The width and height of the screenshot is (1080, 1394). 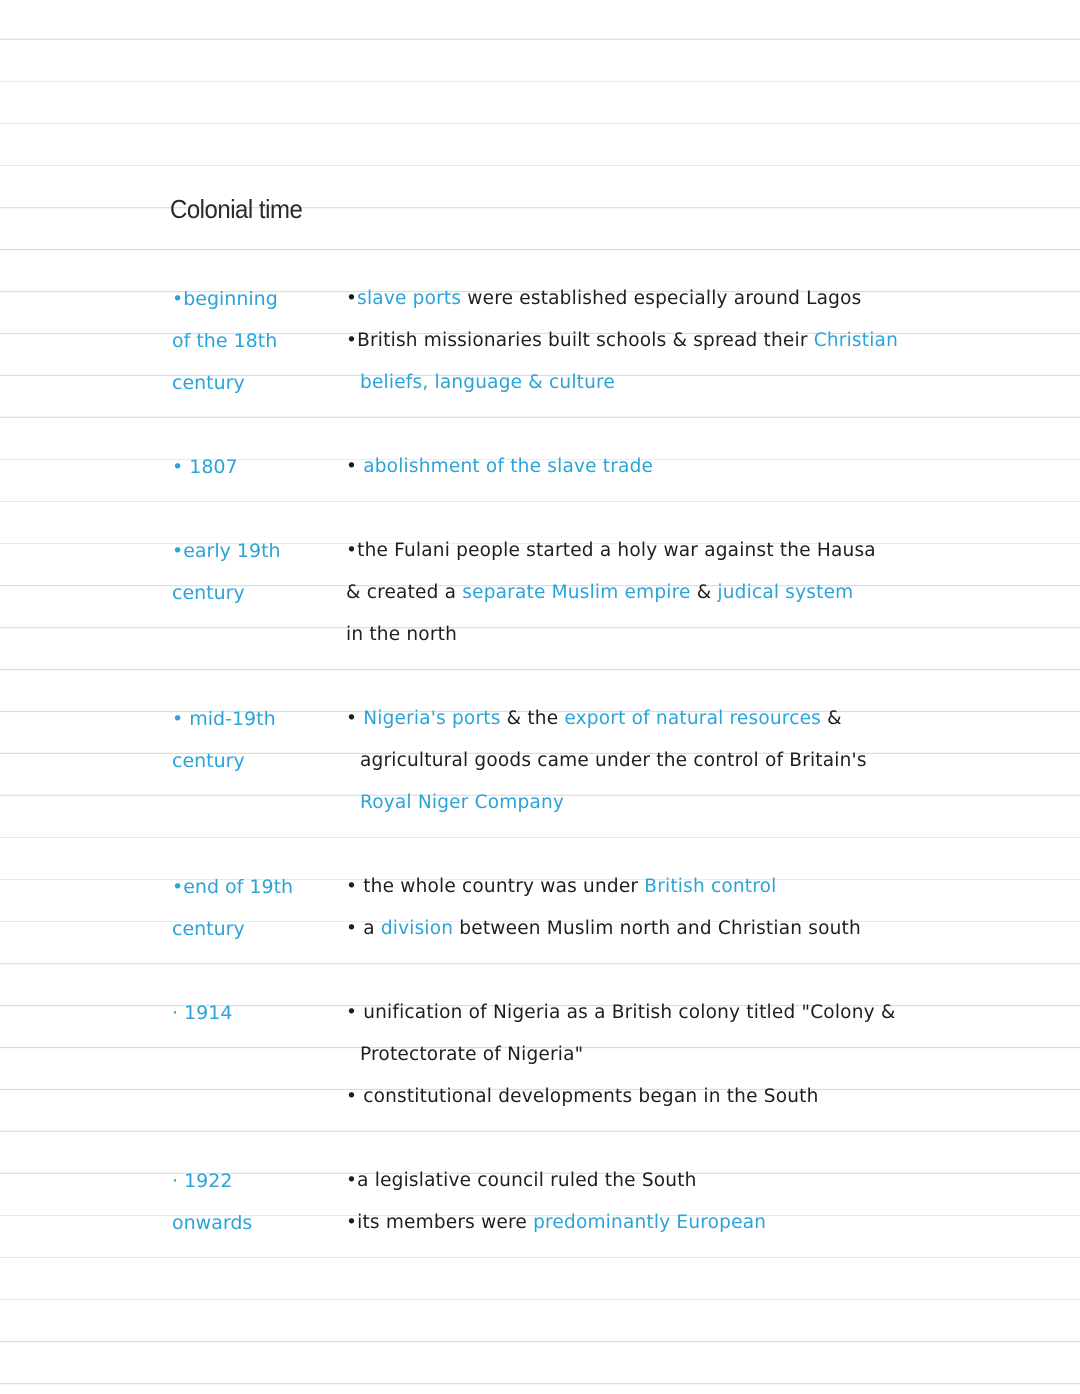 What do you see at coordinates (856, 340) in the screenshot?
I see `highlighted-text: Christian` at bounding box center [856, 340].